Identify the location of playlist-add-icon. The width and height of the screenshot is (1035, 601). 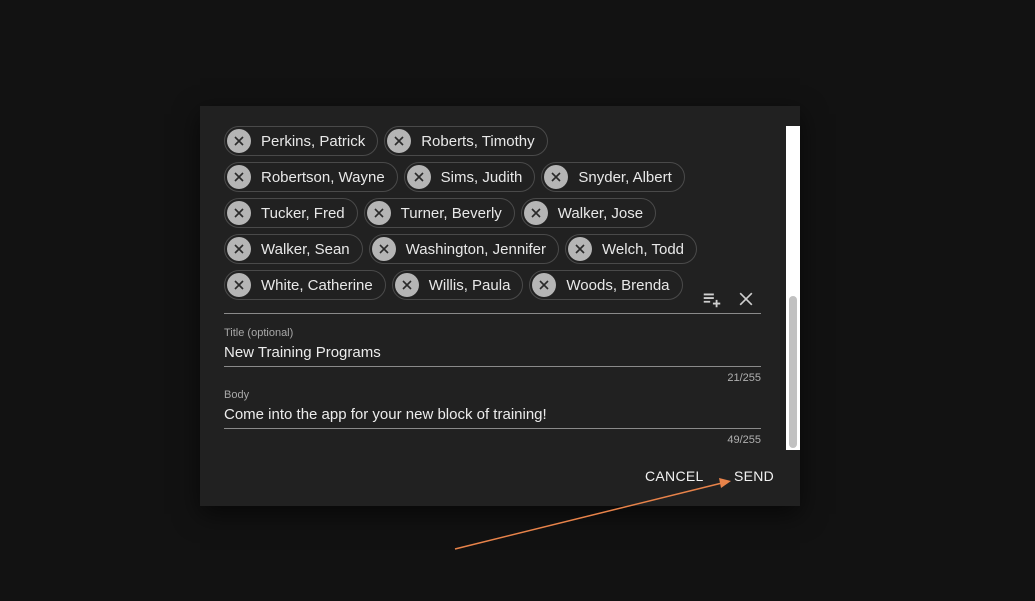
(712, 299).